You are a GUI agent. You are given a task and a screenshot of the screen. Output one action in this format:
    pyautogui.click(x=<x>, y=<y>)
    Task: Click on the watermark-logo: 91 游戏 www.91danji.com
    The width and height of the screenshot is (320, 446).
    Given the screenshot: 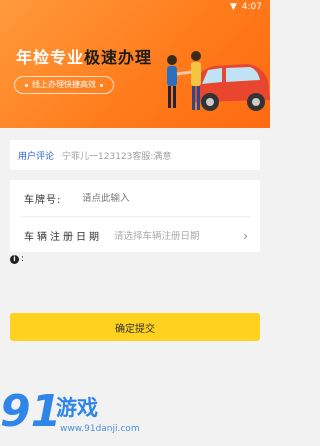 What is the action you would take?
    pyautogui.click(x=75, y=416)
    